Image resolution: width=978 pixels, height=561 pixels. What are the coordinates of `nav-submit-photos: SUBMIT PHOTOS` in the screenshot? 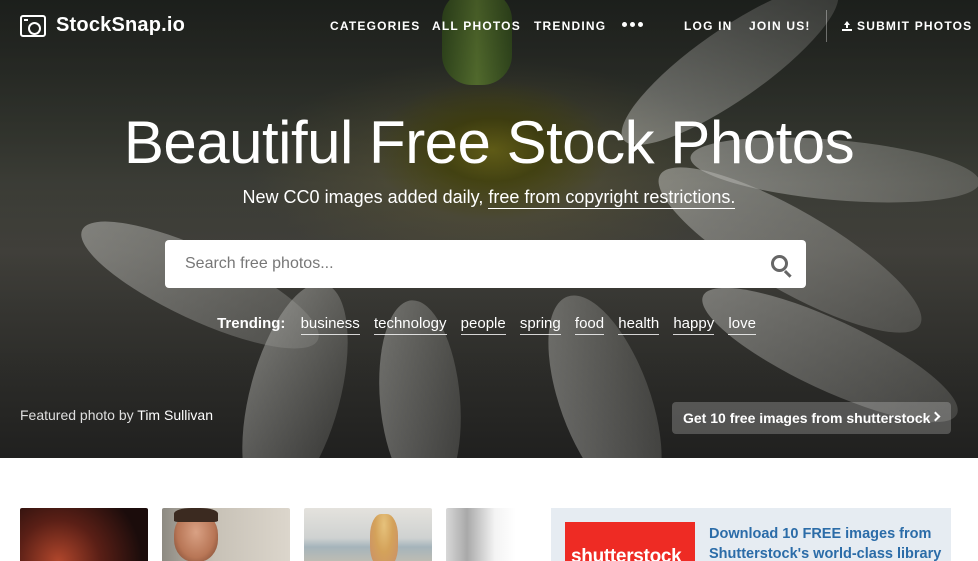 It's located at (907, 26).